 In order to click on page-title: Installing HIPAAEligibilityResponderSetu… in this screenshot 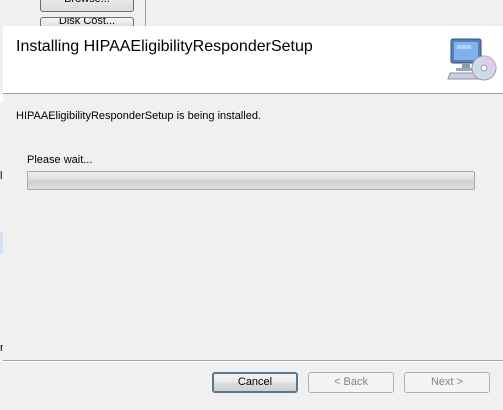, I will do `click(164, 46)`.